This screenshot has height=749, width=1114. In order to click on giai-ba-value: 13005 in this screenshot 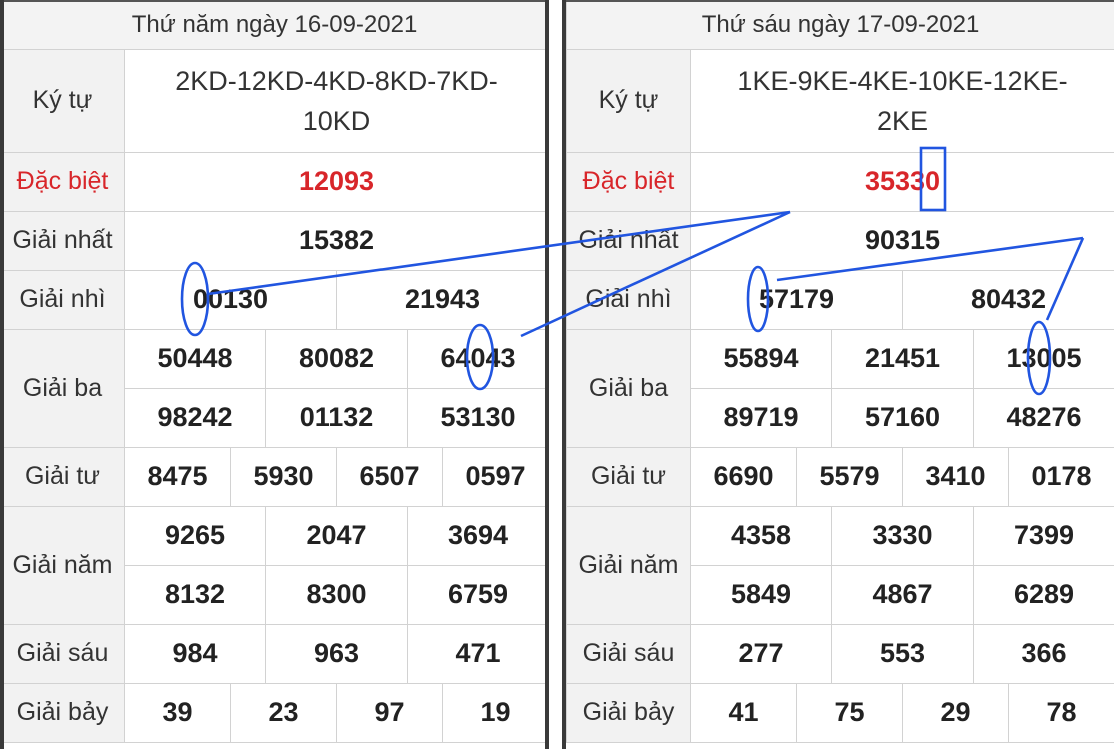, I will do `click(1043, 358)`.